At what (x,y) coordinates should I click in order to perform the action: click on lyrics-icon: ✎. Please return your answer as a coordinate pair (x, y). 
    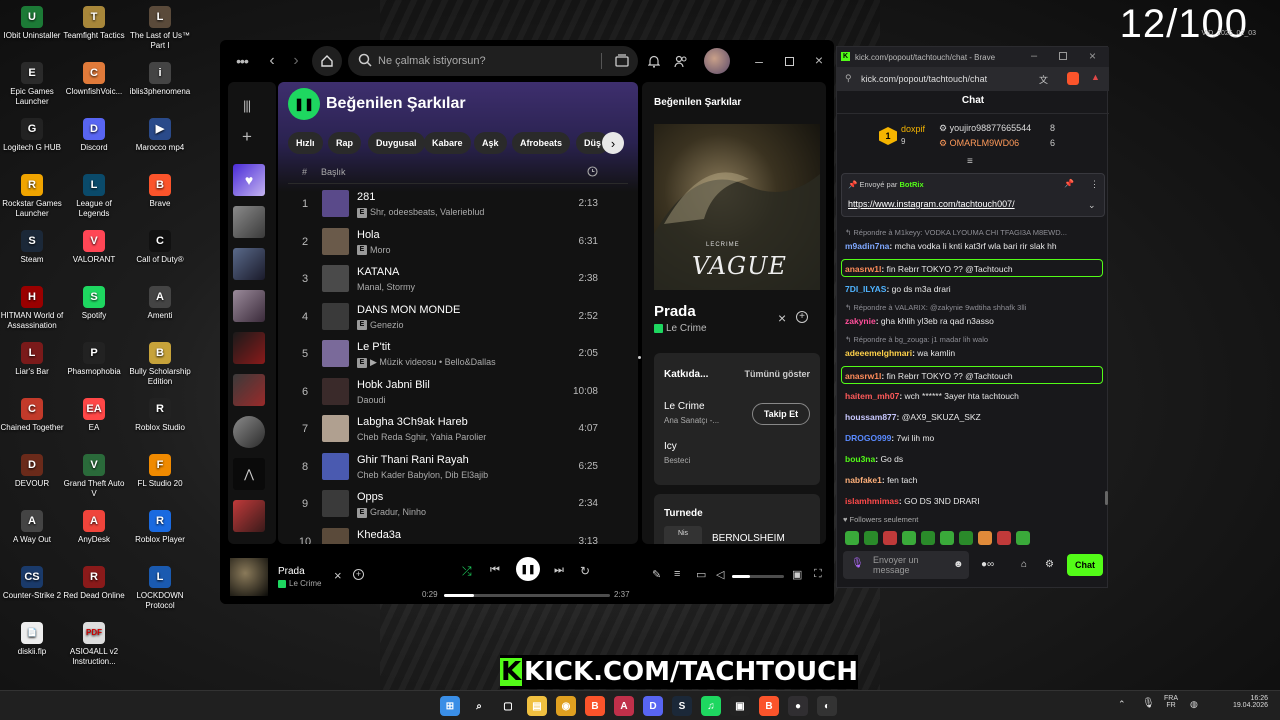
    Looking at the image, I should click on (656, 574).